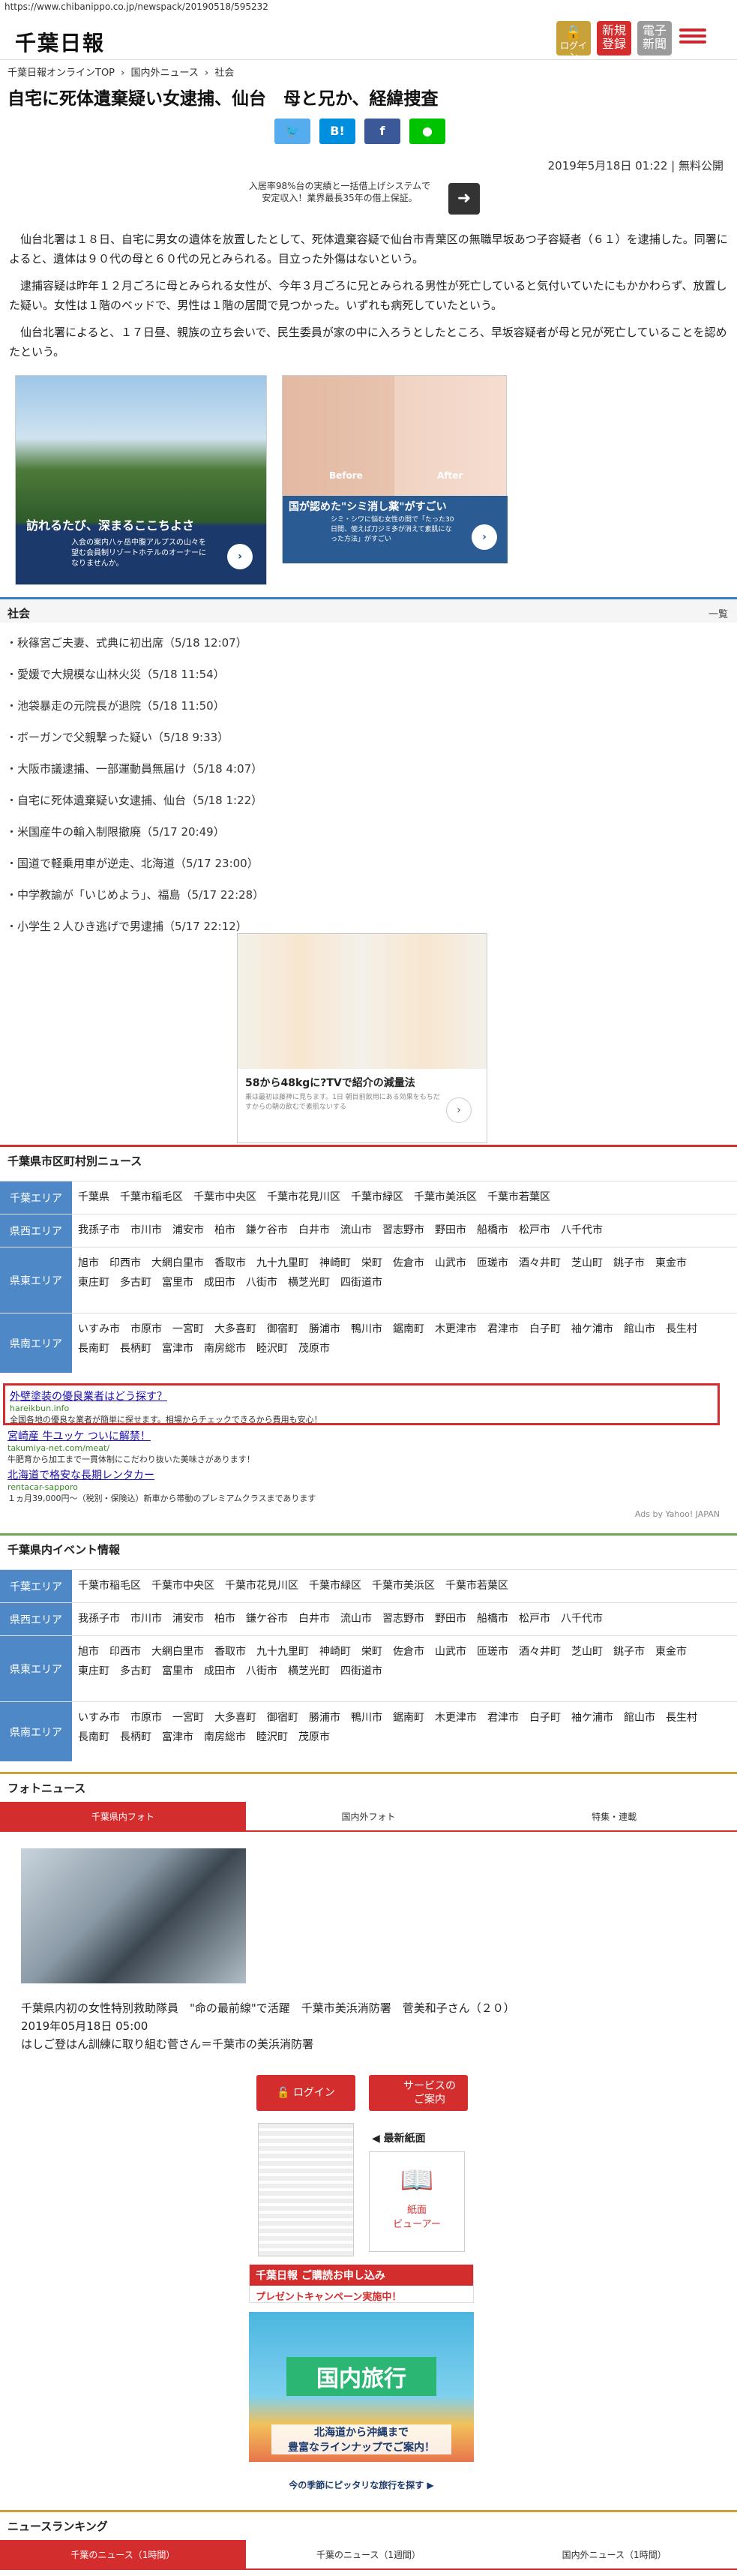 This screenshot has width=737, height=2576. I want to click on area-link: いすみ市, so click(99, 1329).